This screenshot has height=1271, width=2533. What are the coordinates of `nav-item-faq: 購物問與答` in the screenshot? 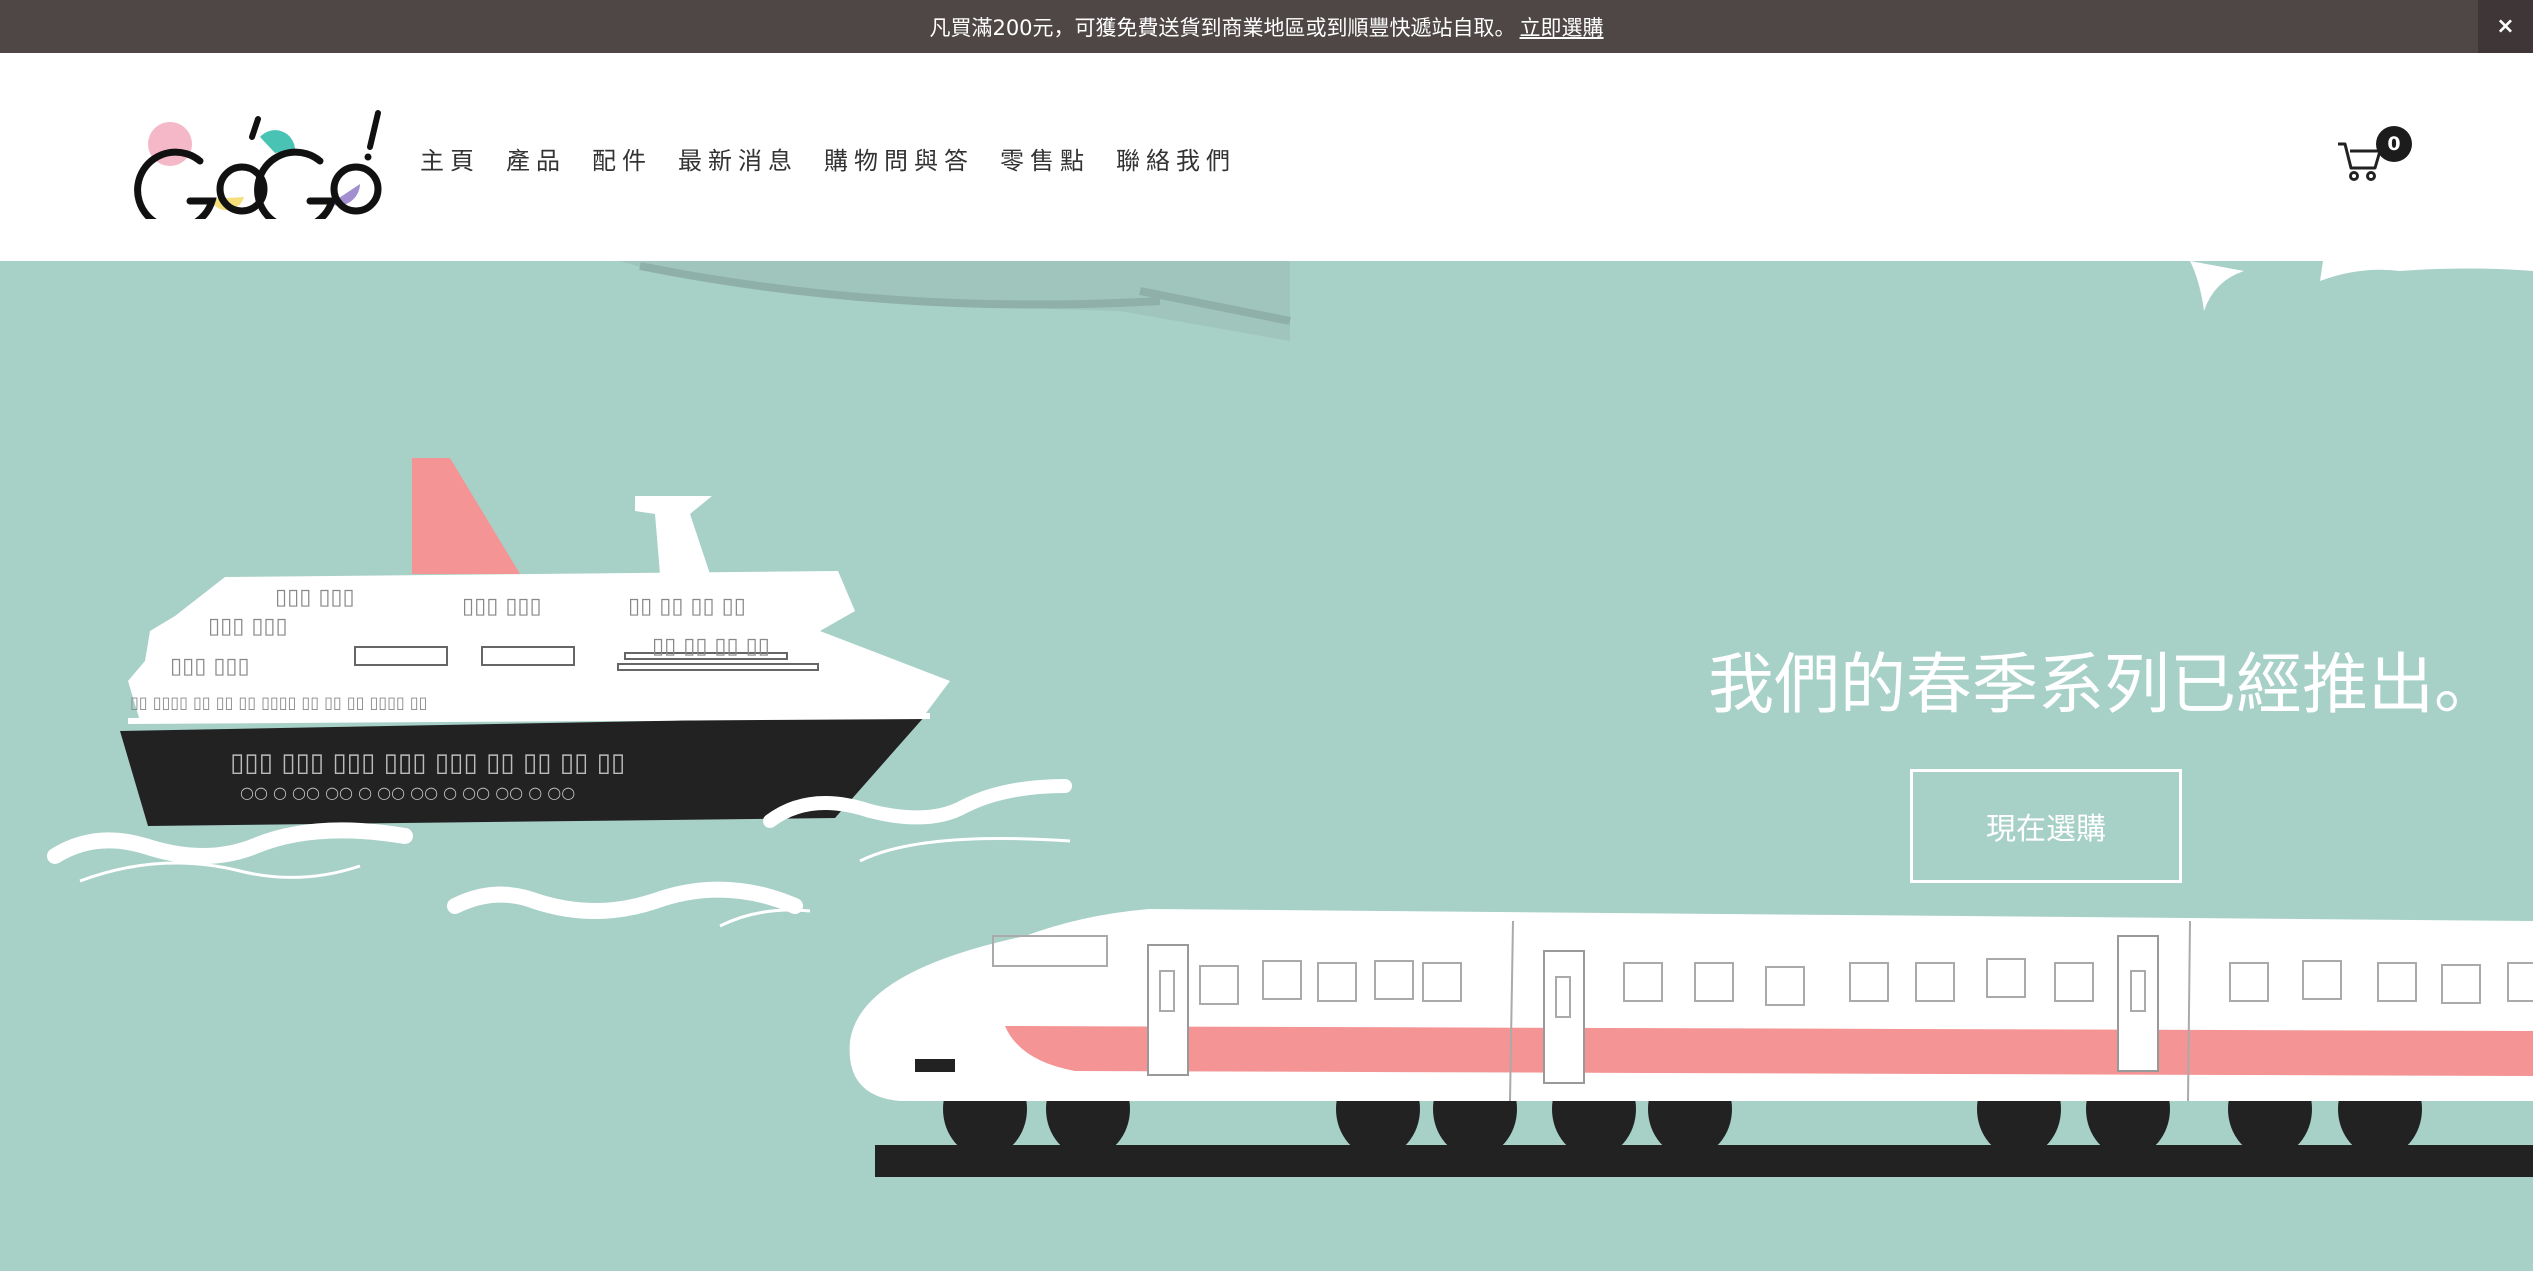 It's located at (899, 158).